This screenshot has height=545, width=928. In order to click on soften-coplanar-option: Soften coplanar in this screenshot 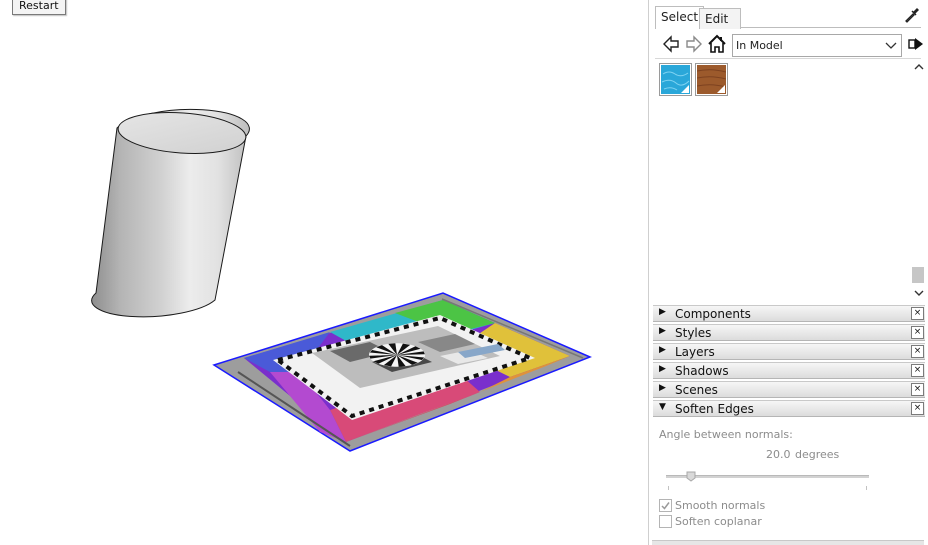, I will do `click(719, 522)`.